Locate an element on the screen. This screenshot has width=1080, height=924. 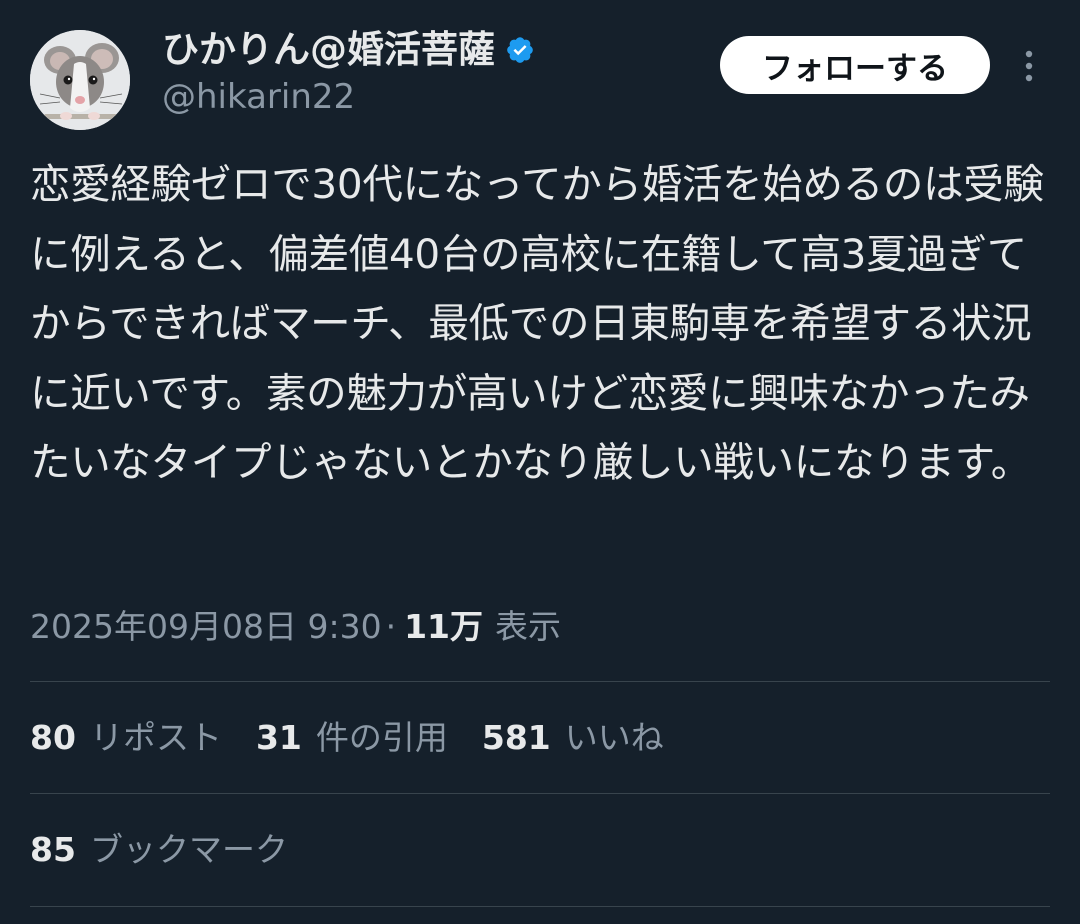
views-count: 11万 is located at coordinates (443, 626).